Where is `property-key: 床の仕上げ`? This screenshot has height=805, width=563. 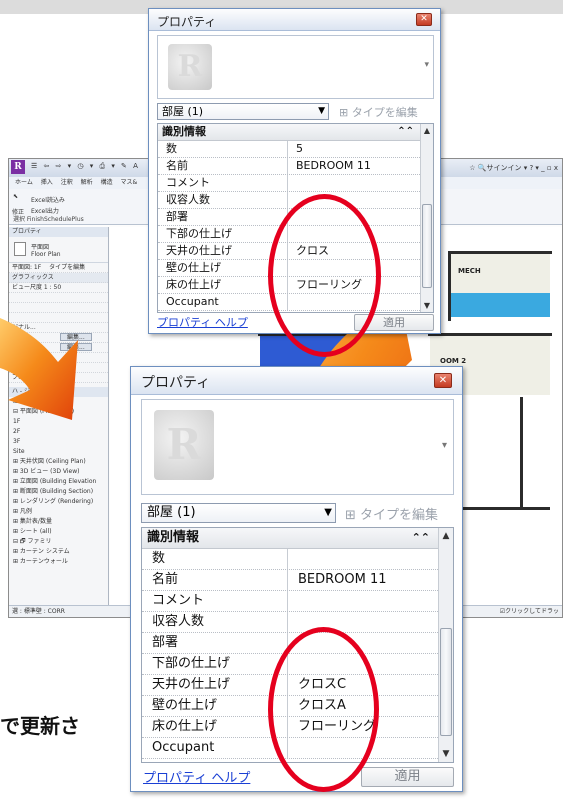
property-key: 床の仕上げ is located at coordinates (215, 727).